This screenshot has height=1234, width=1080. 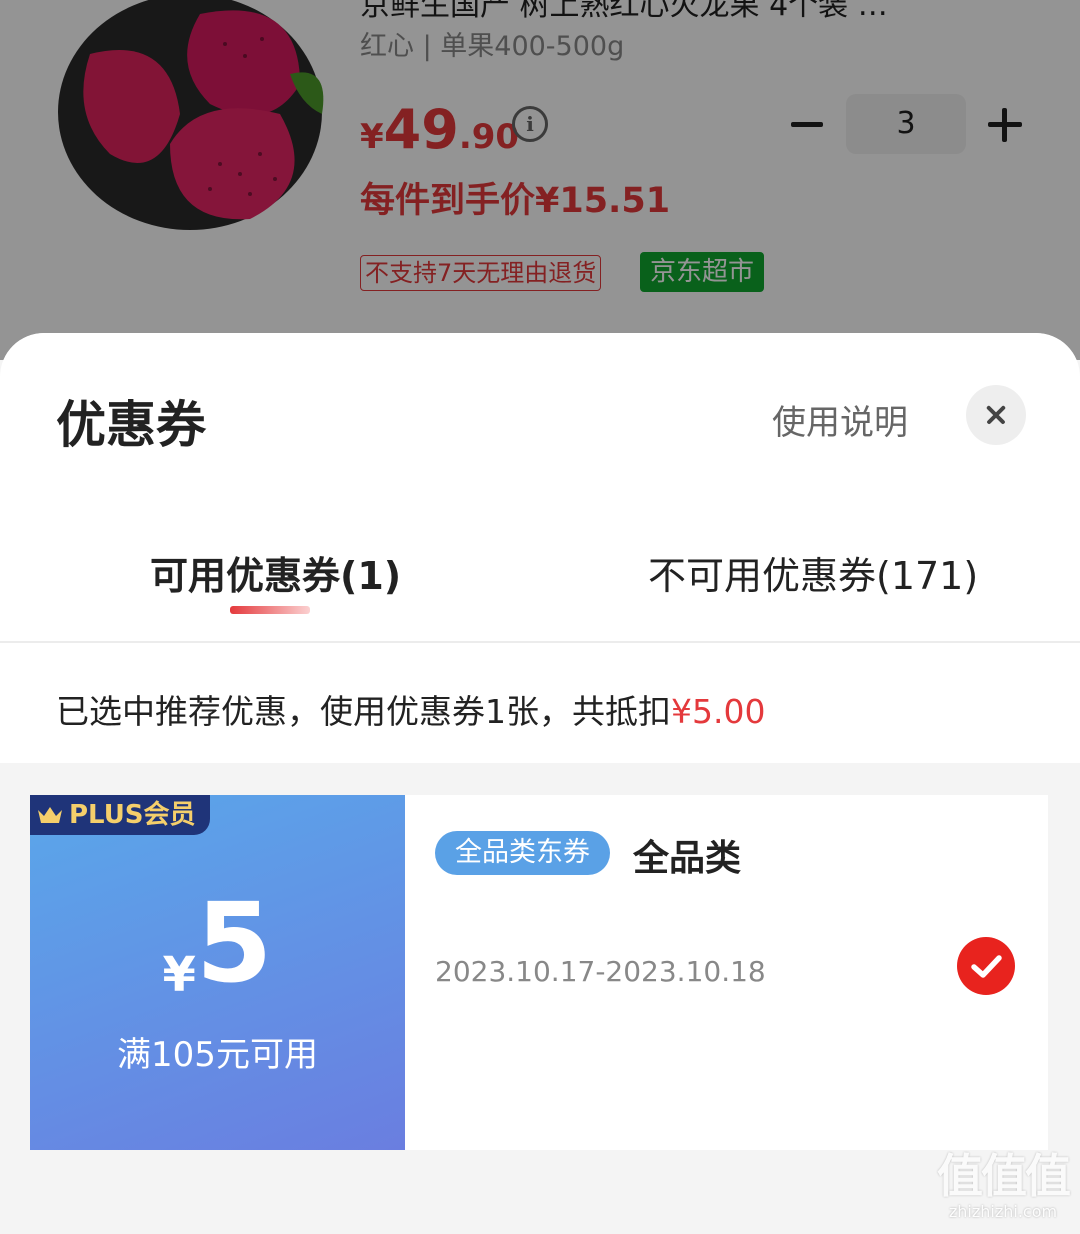 I want to click on sheet-title: 优惠券, so click(x=131, y=425).